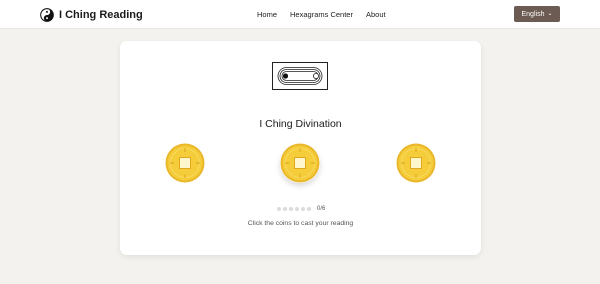 Image resolution: width=600 pixels, height=284 pixels. What do you see at coordinates (101, 15) in the screenshot?
I see `brand-title: I Ching Reading` at bounding box center [101, 15].